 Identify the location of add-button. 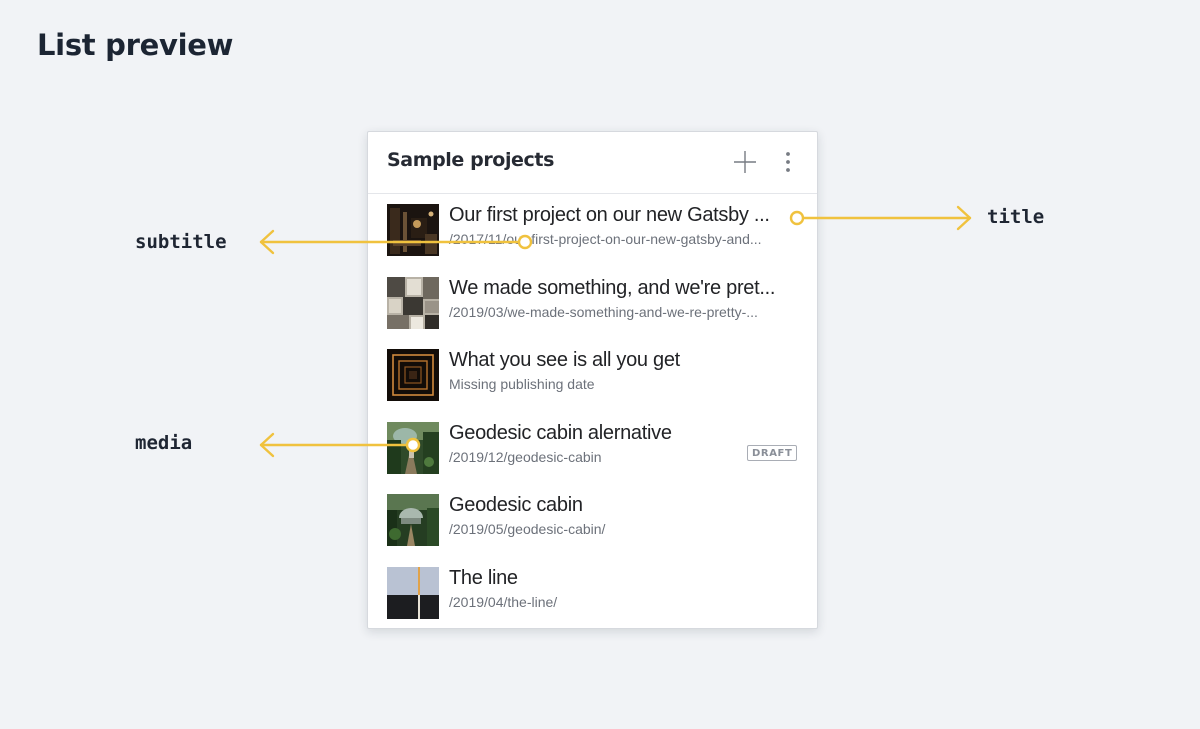
(745, 162).